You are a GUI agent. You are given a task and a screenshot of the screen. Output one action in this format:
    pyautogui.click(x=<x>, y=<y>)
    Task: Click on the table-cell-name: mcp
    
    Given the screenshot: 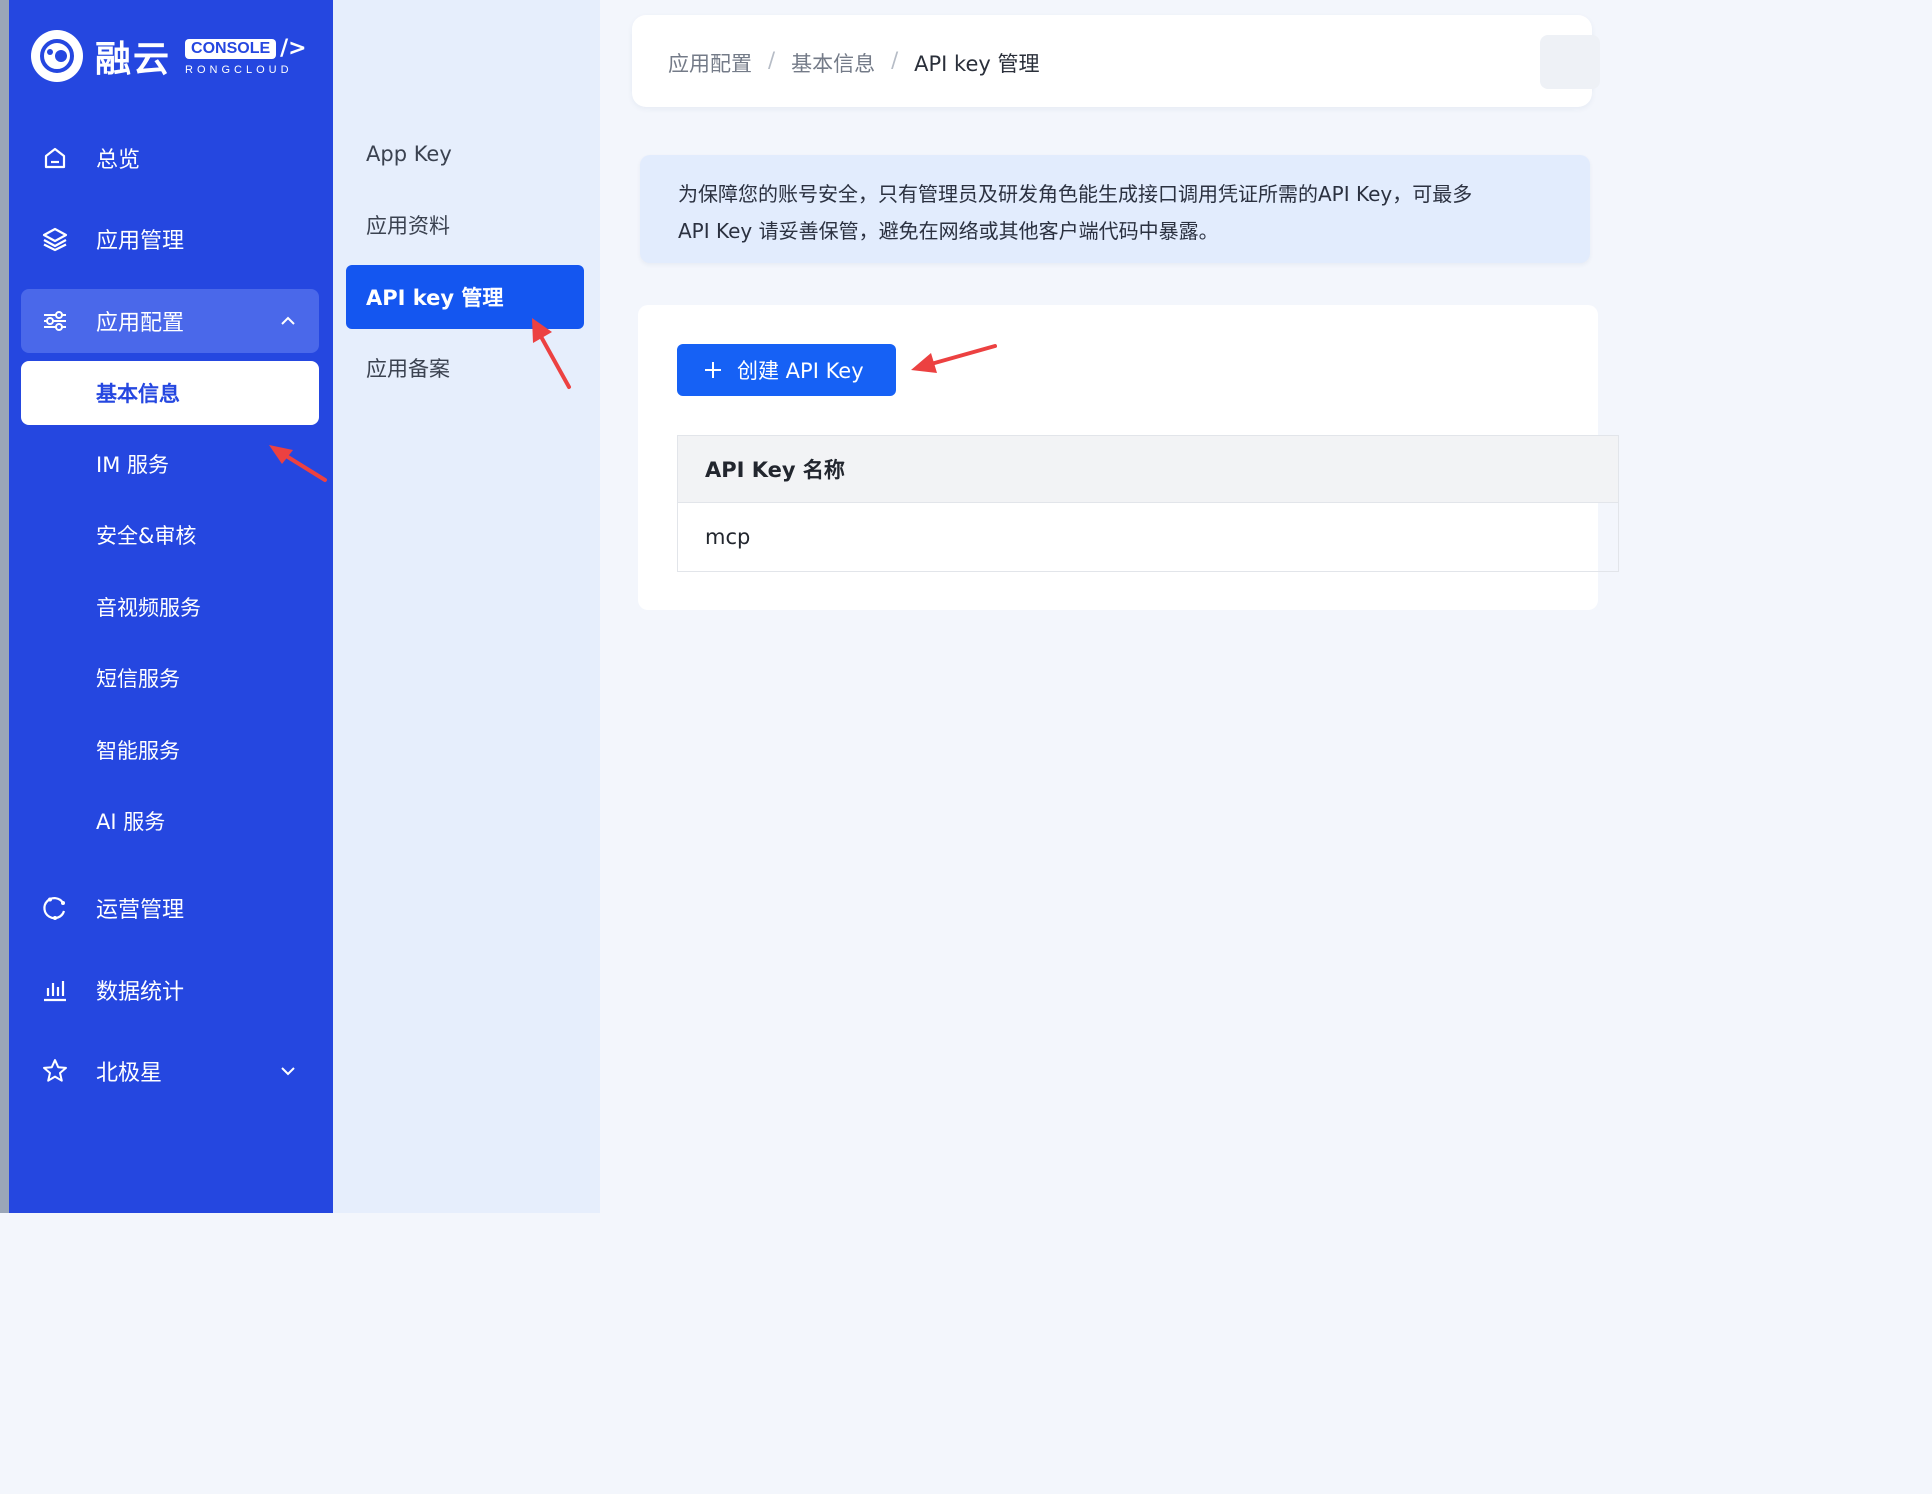 What is the action you would take?
    pyautogui.click(x=728, y=537)
    